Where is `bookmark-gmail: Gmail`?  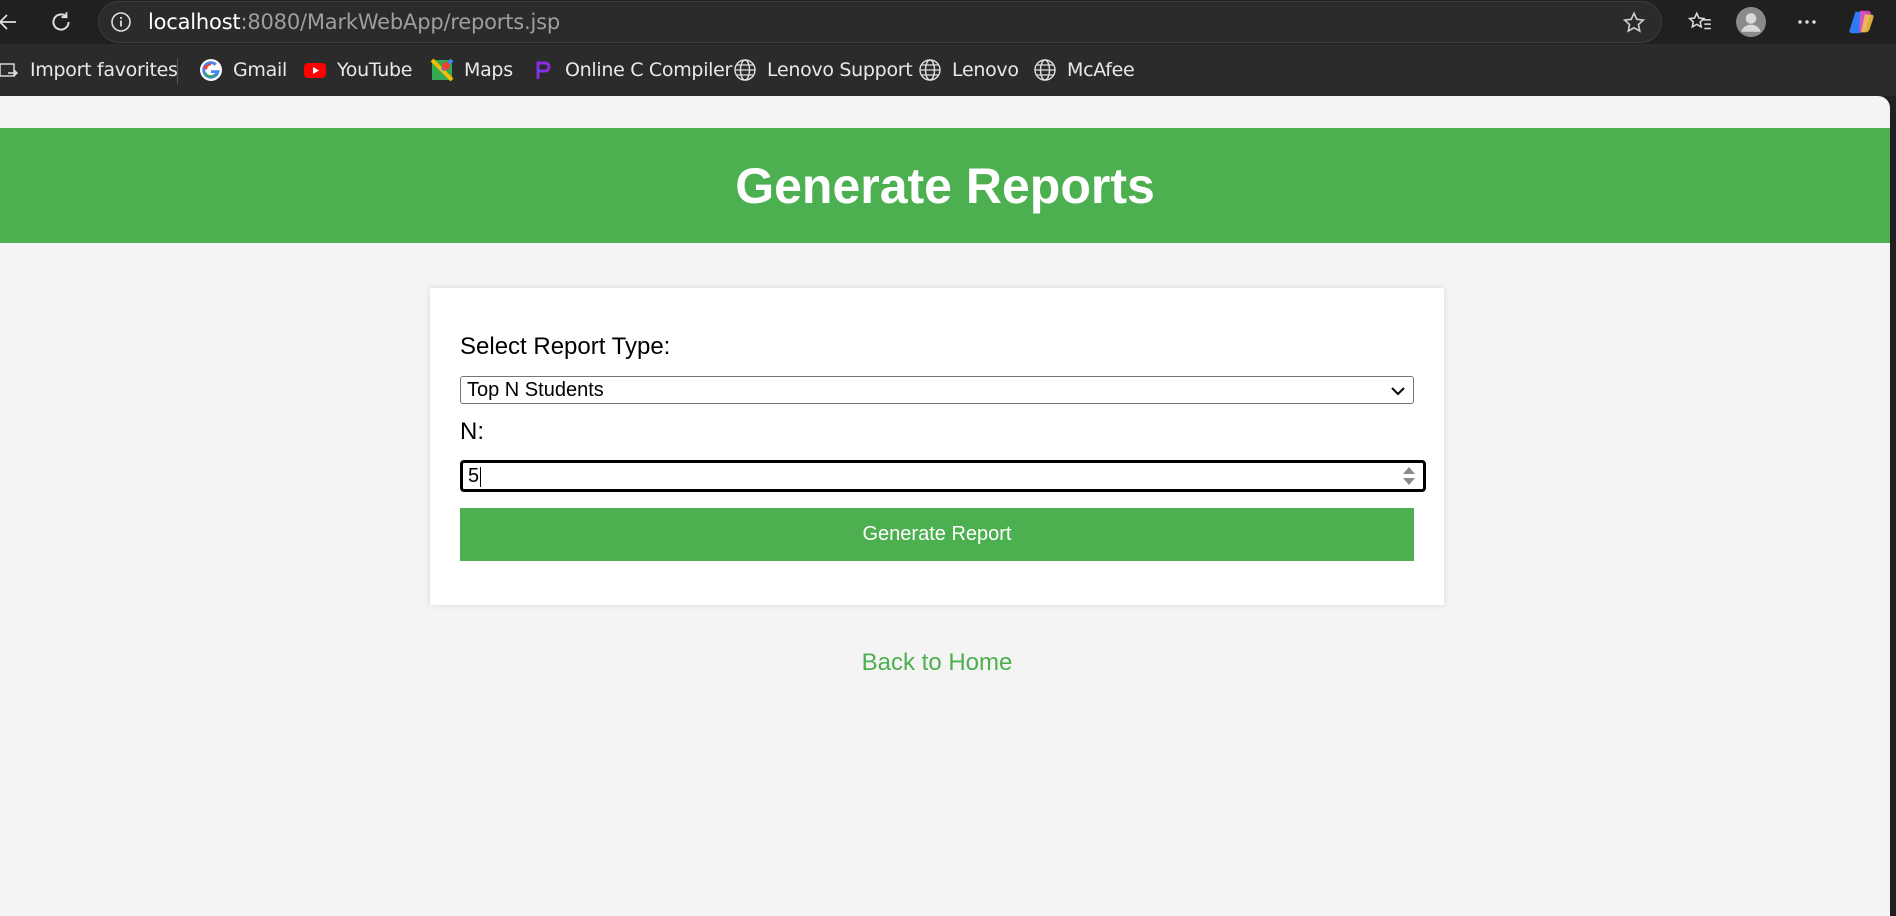
bookmark-gmail: Gmail is located at coordinates (243, 70).